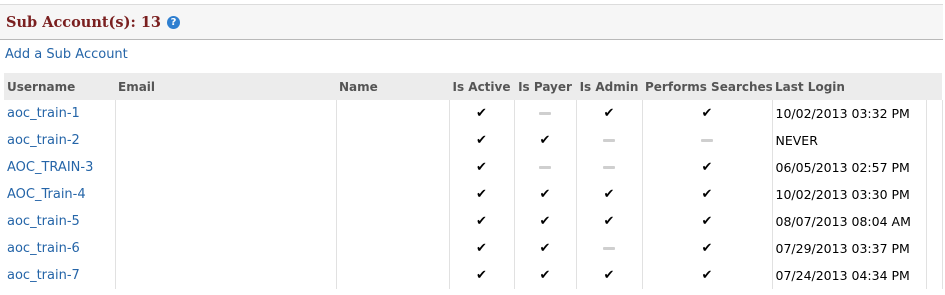 The width and height of the screenshot is (945, 295). What do you see at coordinates (609, 86) in the screenshot?
I see `col-header-is-admin: Is Admin` at bounding box center [609, 86].